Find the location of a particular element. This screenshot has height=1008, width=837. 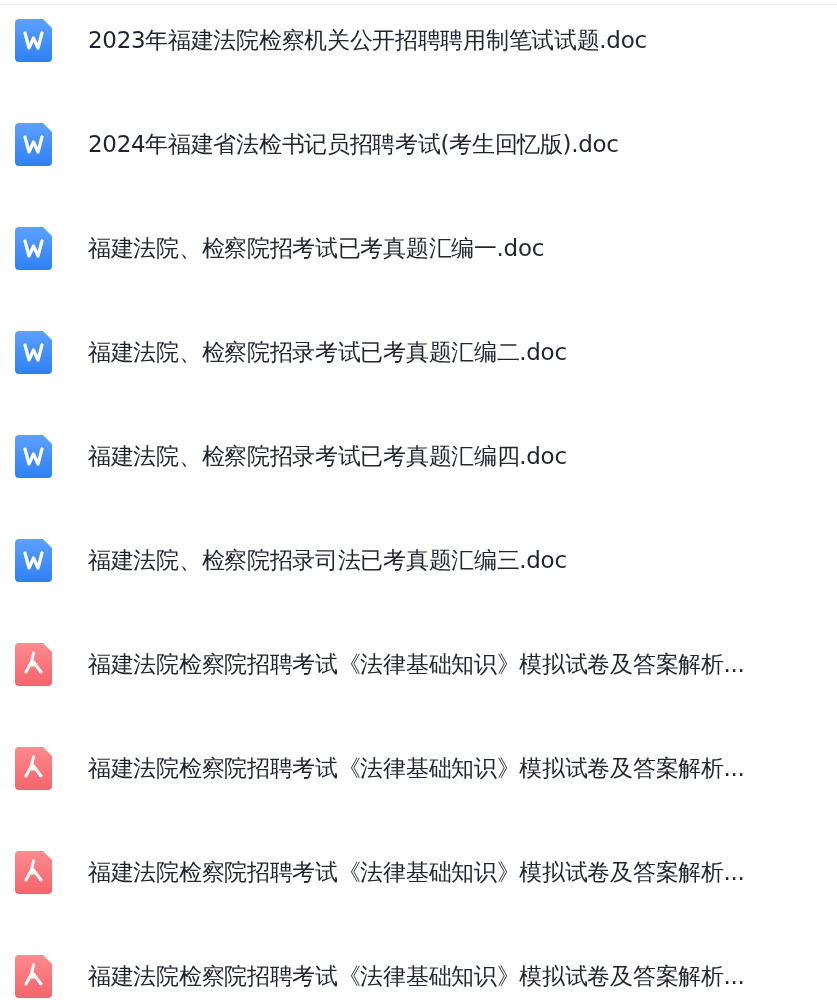

file-name: 福建法院、检察院招录考试已考真题汇编四.doc is located at coordinates (327, 456).